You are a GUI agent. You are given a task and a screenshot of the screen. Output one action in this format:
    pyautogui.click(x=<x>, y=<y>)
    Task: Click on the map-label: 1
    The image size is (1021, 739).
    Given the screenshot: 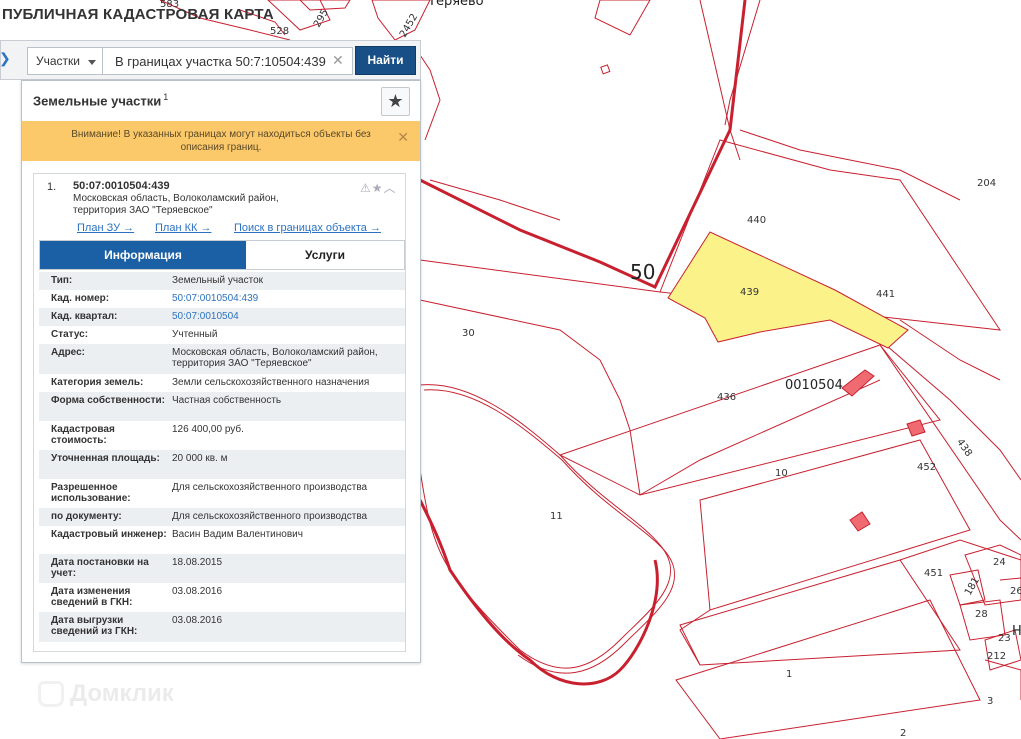 What is the action you would take?
    pyautogui.click(x=789, y=674)
    